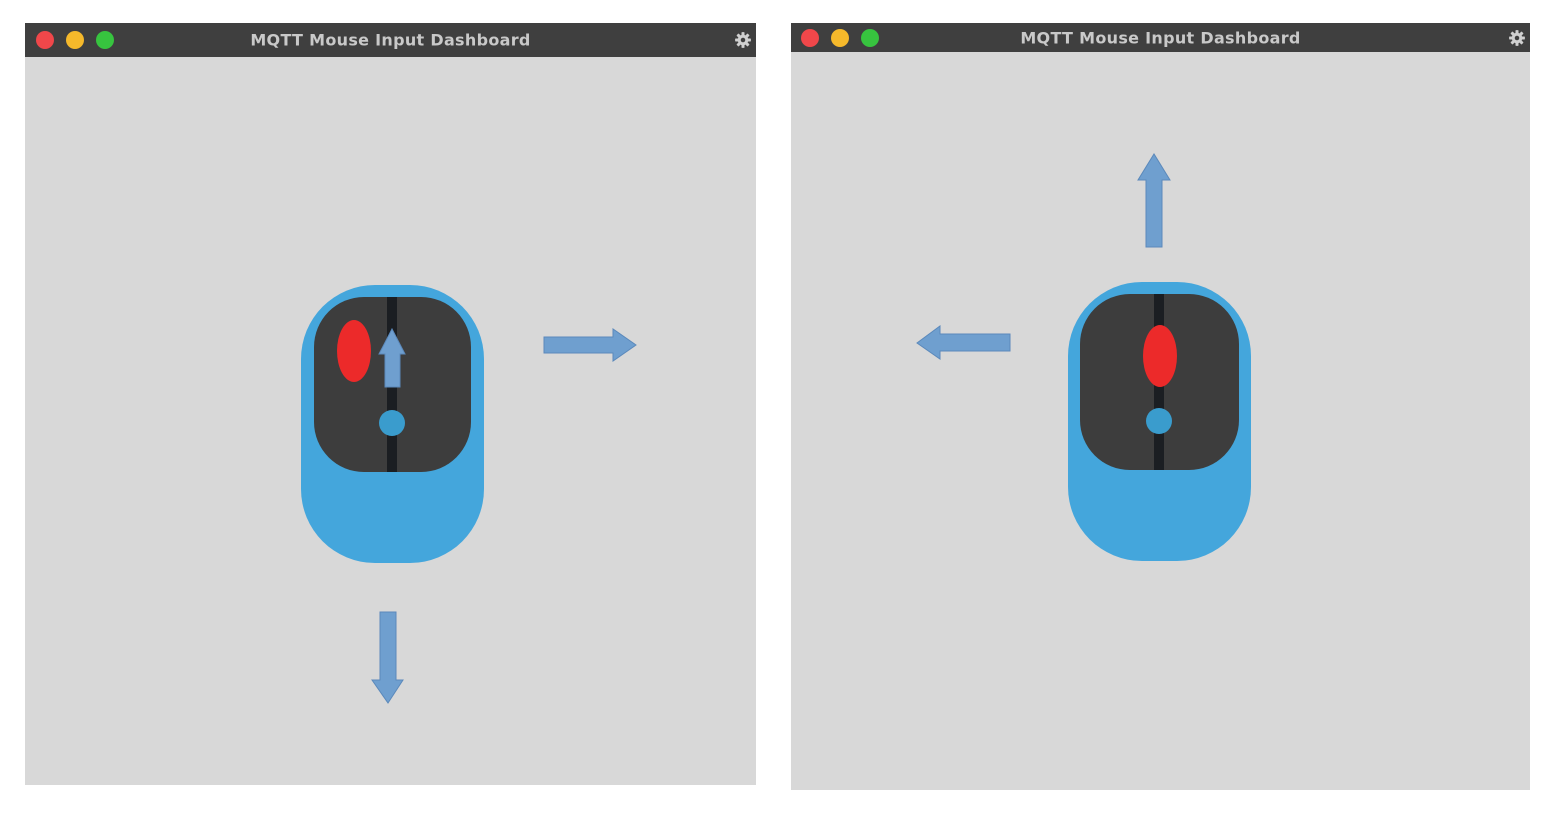 Image resolution: width=1560 pixels, height=819 pixels. What do you see at coordinates (590, 345) in the screenshot?
I see `move-right-arrow` at bounding box center [590, 345].